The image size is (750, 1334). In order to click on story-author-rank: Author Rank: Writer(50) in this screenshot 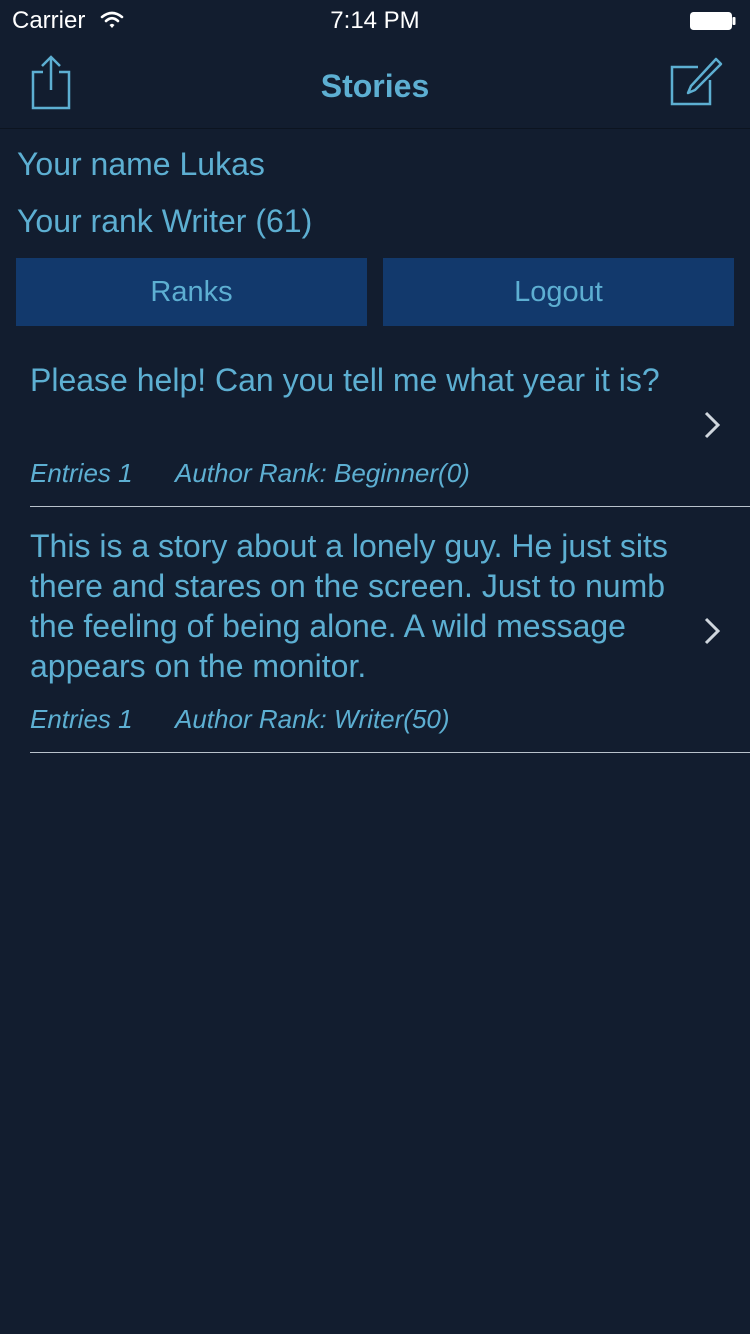, I will do `click(312, 719)`.